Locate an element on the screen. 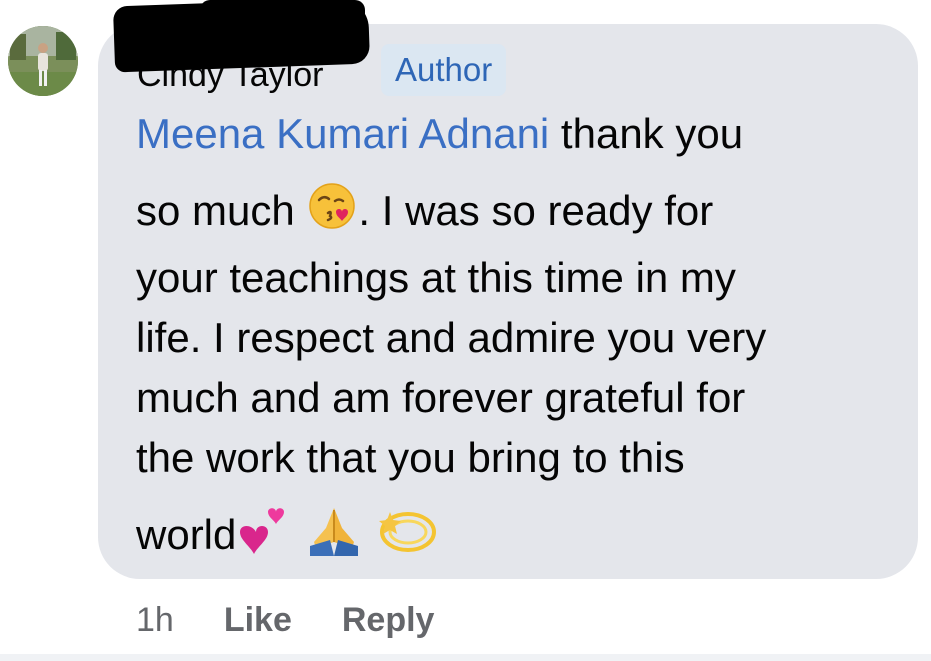 The height and width of the screenshot is (661, 931). comment-actions: 1h Like Reply is located at coordinates (285, 620).